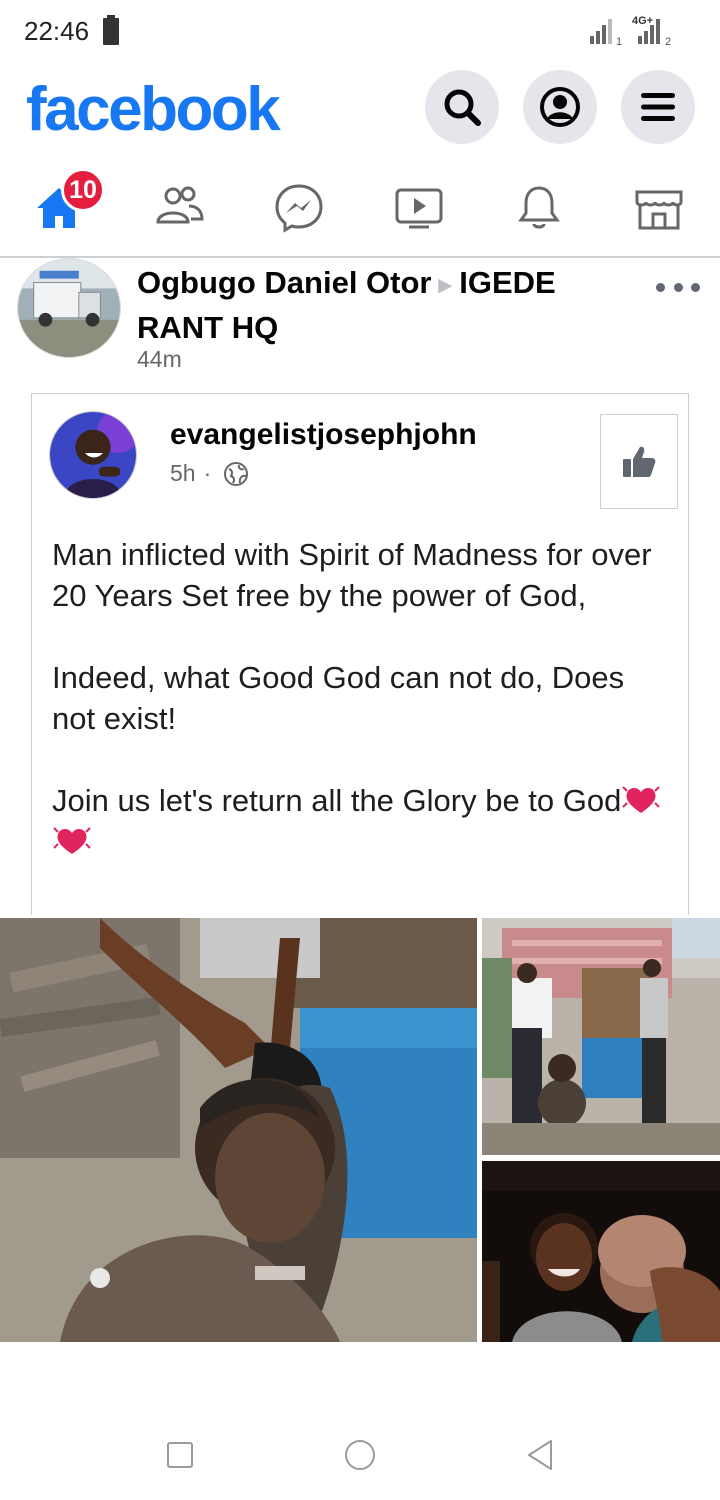 Image resolution: width=720 pixels, height=1500 pixels. I want to click on marketplace-icon, so click(659, 210).